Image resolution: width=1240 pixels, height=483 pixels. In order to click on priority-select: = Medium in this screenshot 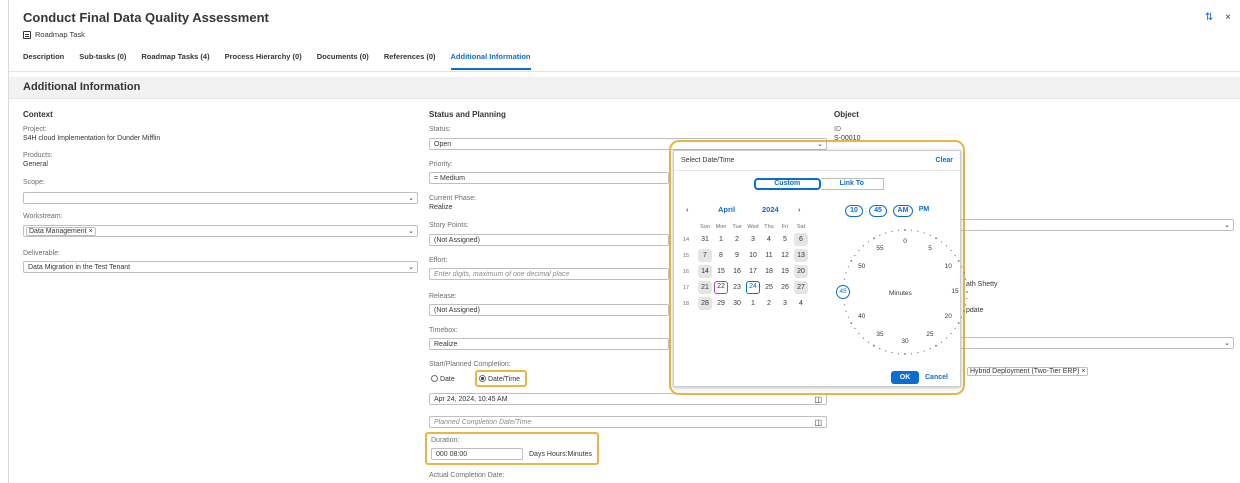, I will do `click(549, 178)`.